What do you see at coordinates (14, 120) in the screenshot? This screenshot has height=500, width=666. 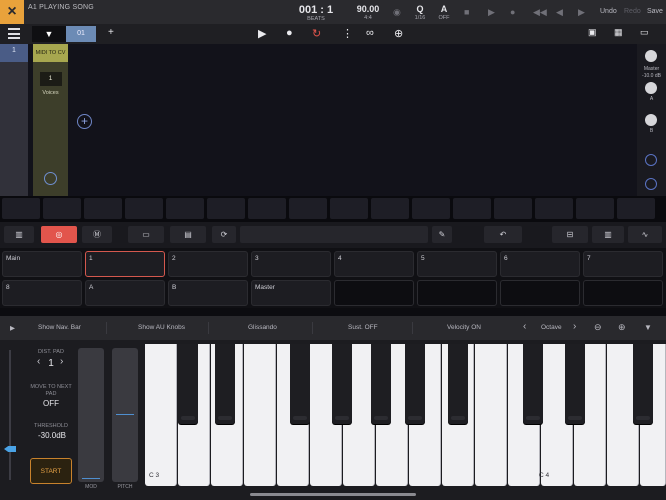 I see `track-header: 1` at bounding box center [14, 120].